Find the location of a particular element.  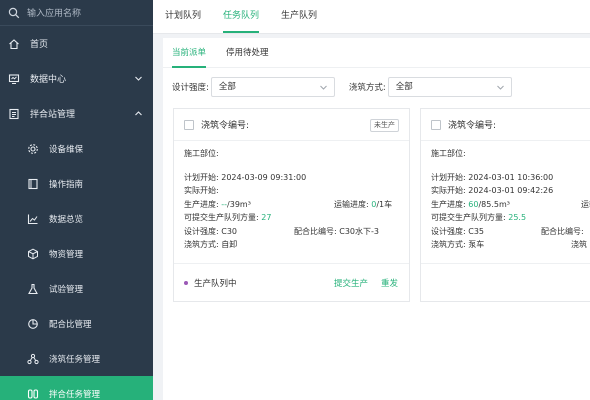

search-placeholder: 输入应用名称 is located at coordinates (54, 14).